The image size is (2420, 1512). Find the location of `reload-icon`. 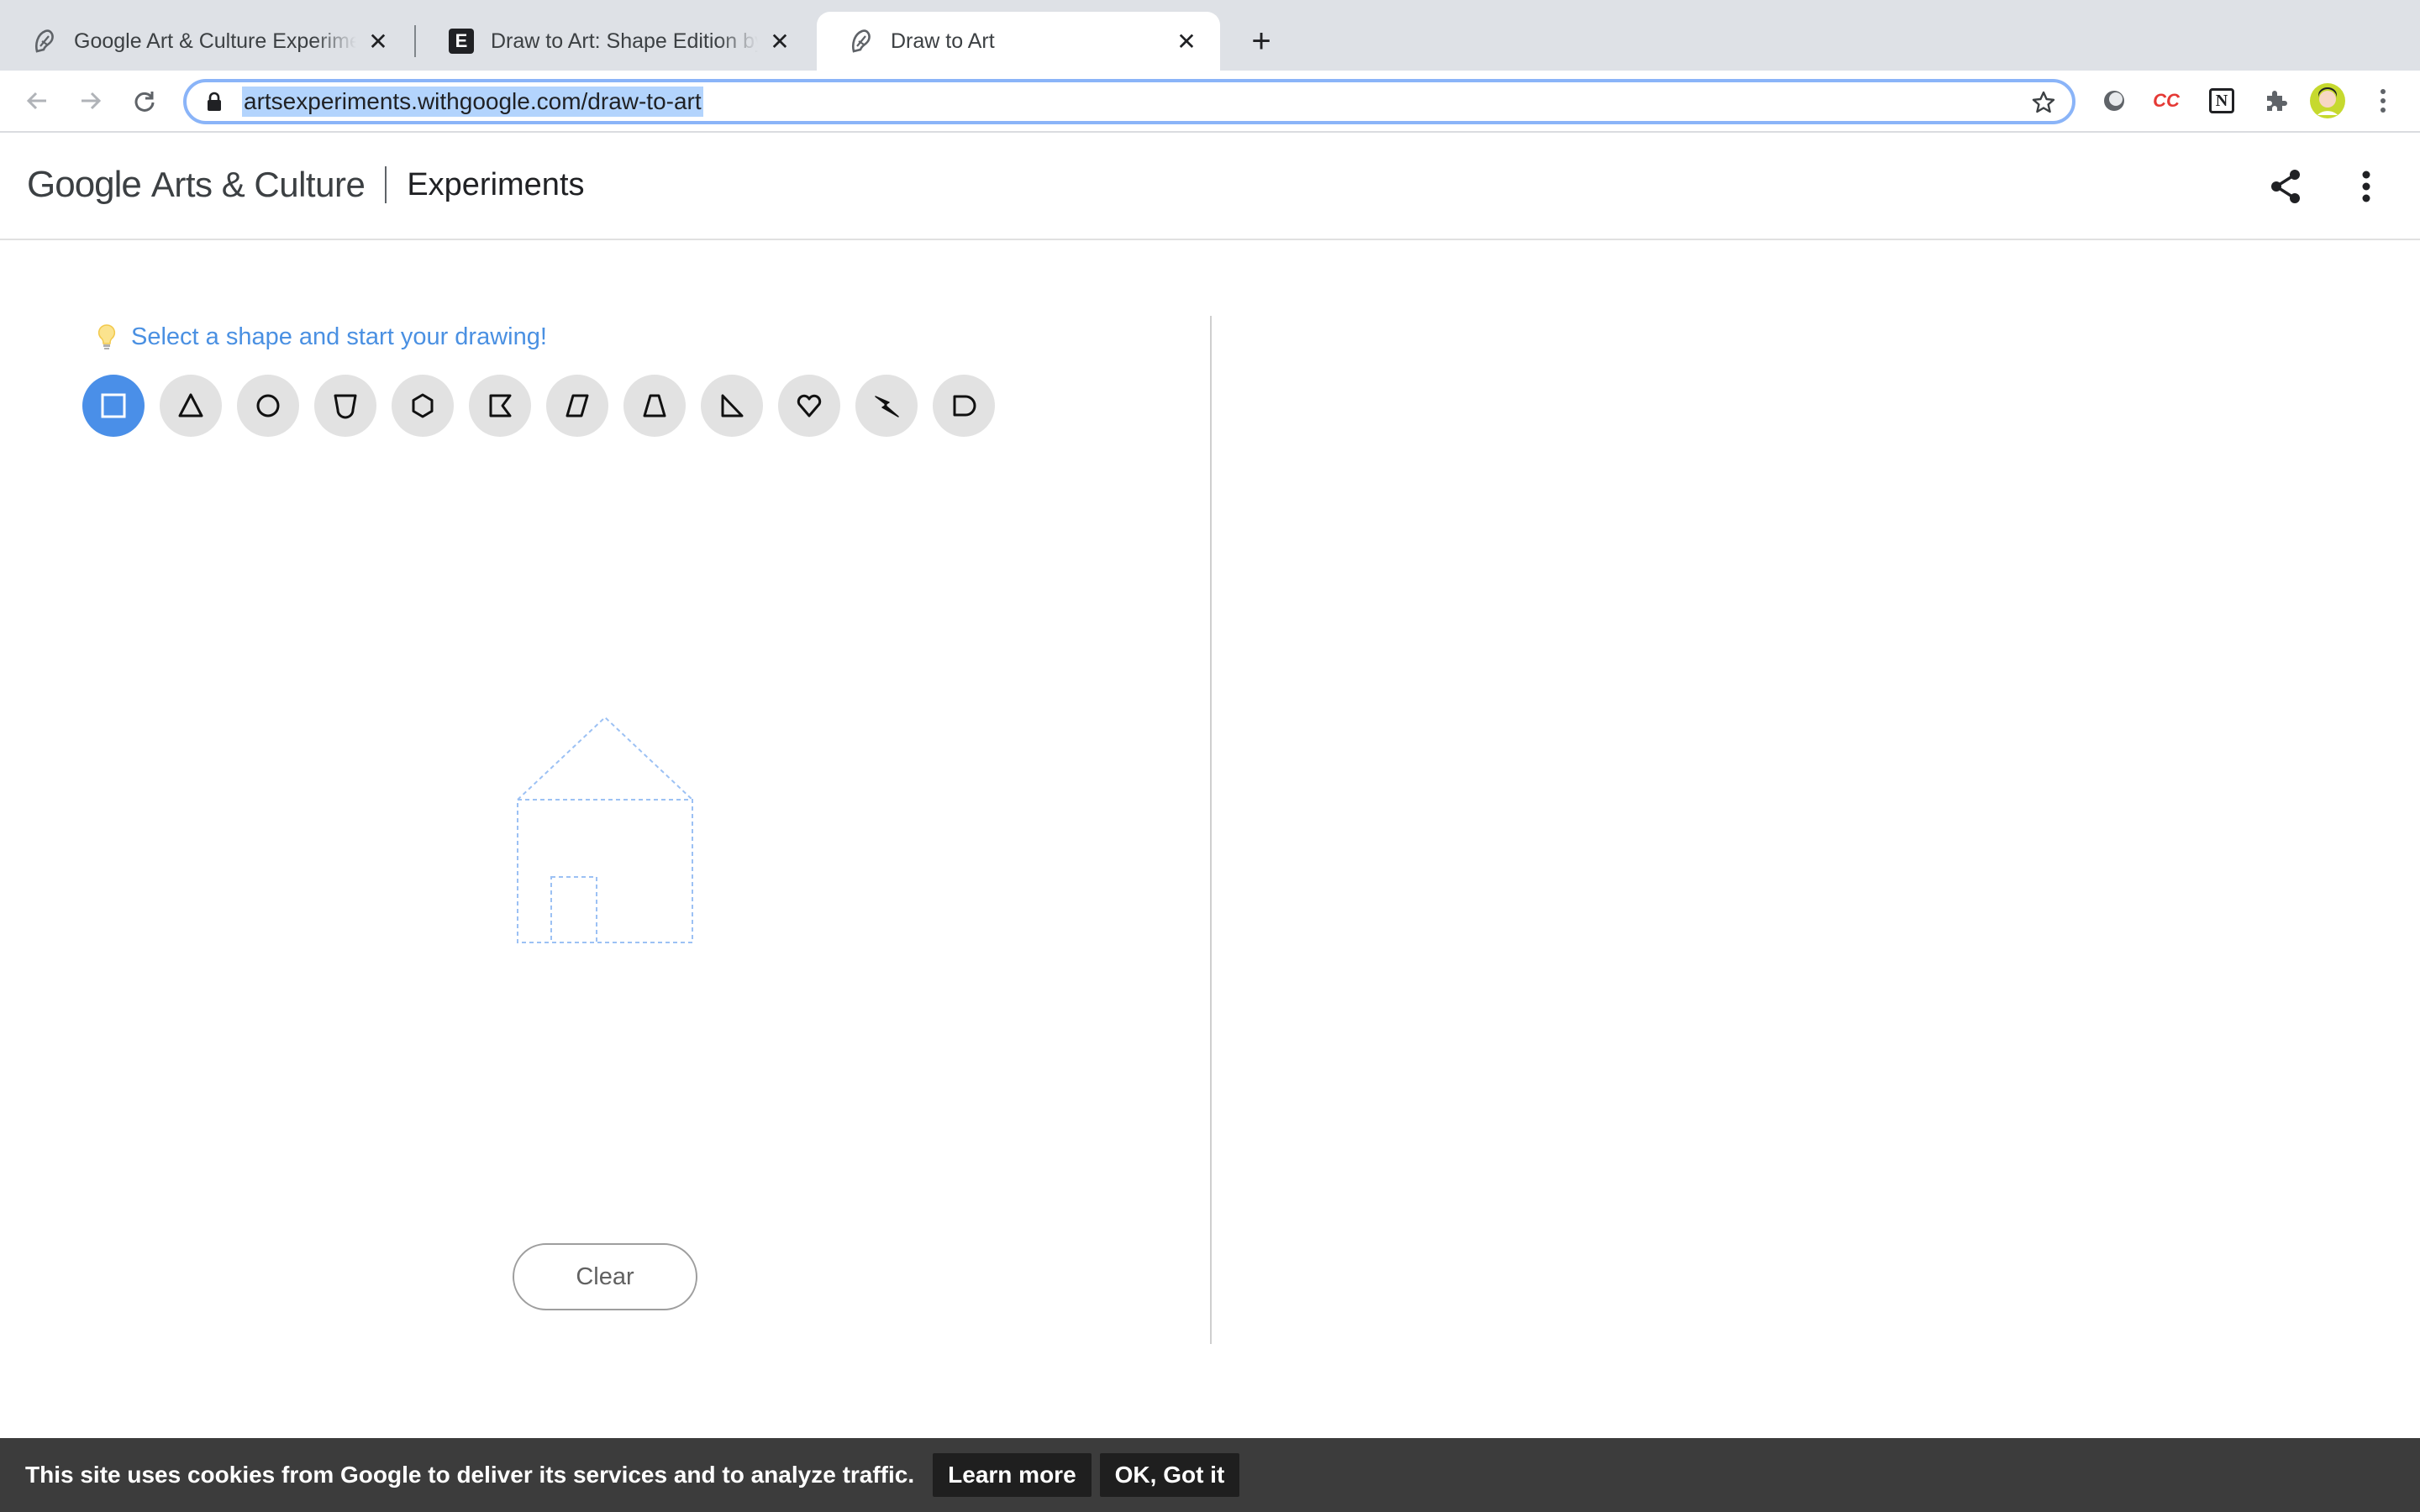

reload-icon is located at coordinates (144, 102).